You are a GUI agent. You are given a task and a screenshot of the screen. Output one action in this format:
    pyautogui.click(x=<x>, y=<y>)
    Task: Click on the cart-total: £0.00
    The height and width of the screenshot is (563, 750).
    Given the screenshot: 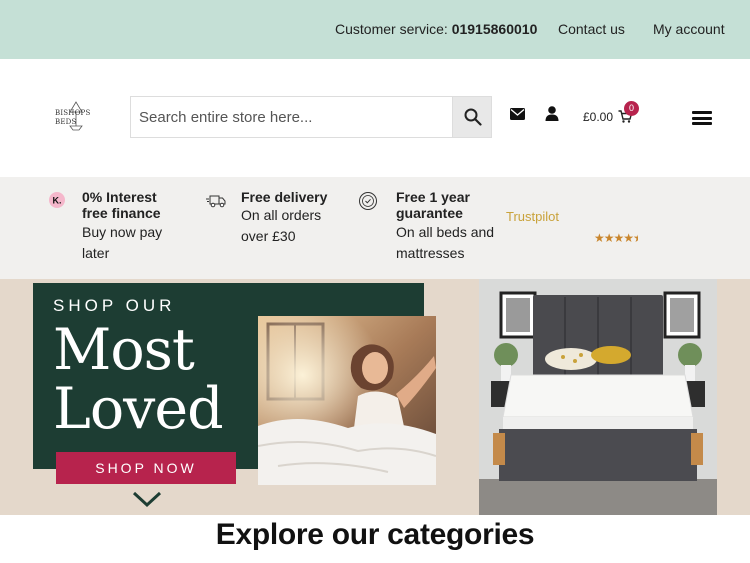 What is the action you would take?
    pyautogui.click(x=598, y=117)
    